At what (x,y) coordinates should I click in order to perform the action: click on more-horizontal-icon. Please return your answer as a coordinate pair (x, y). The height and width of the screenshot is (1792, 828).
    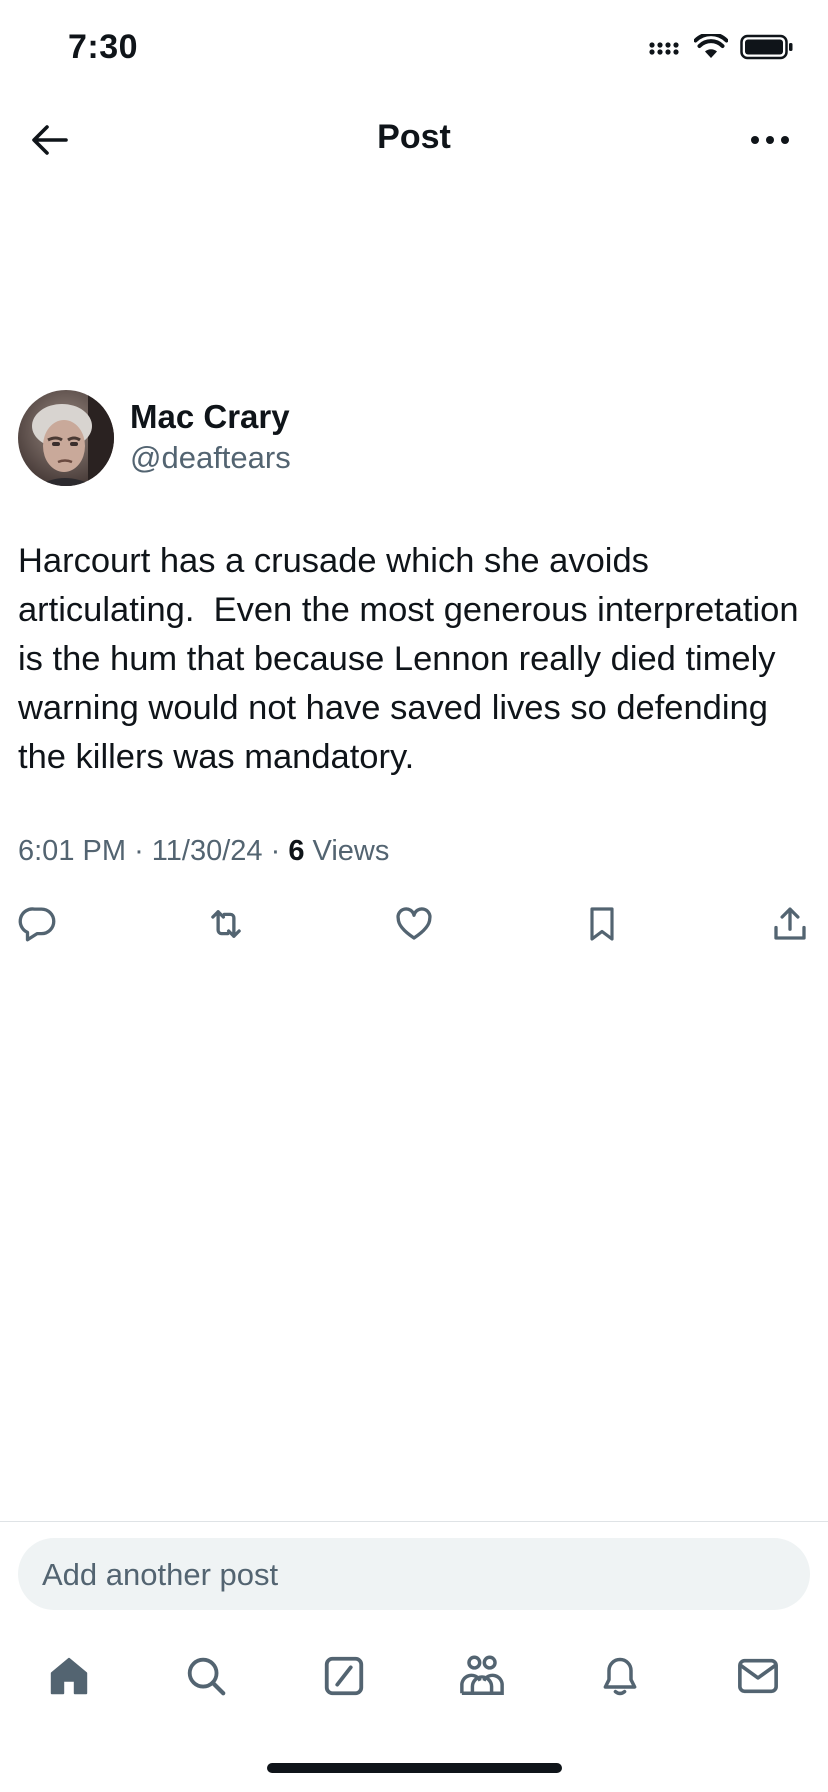
    Looking at the image, I should click on (770, 140).